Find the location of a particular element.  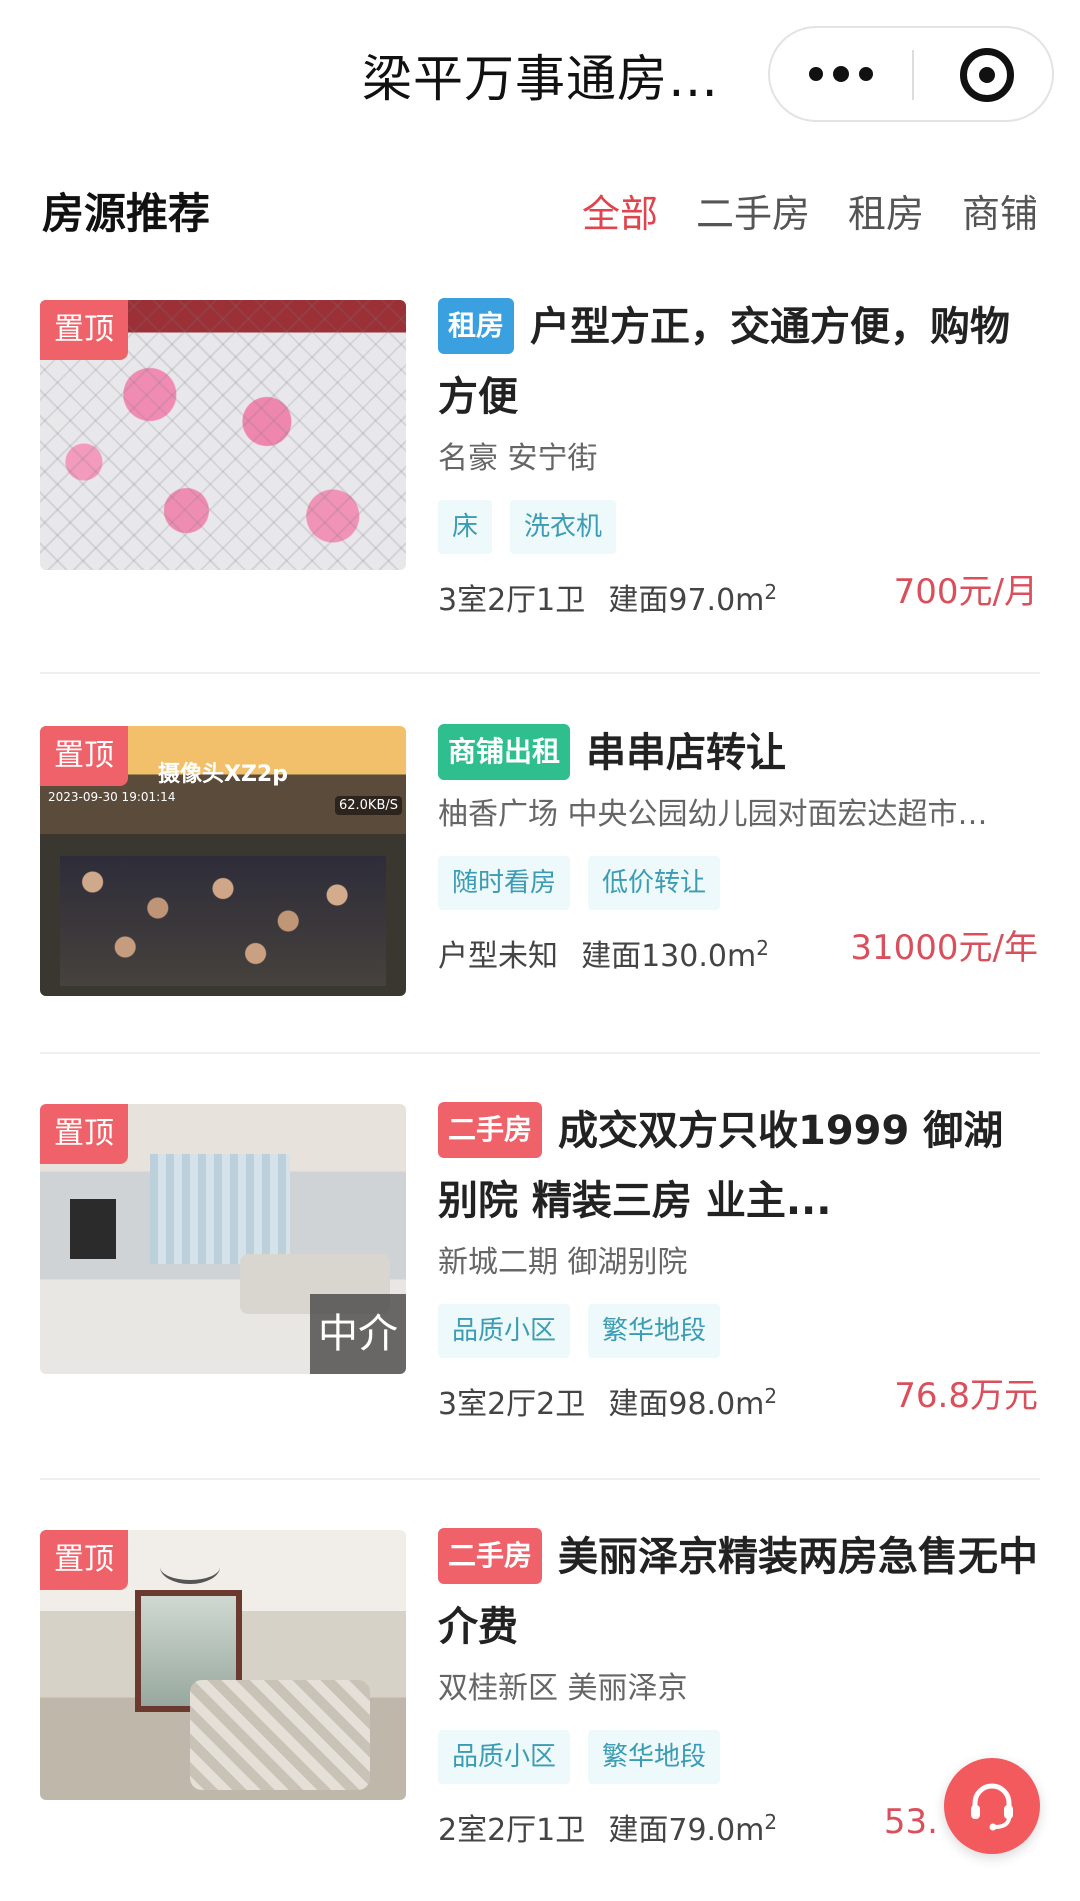

feature-tag: 随时看房 is located at coordinates (504, 883).